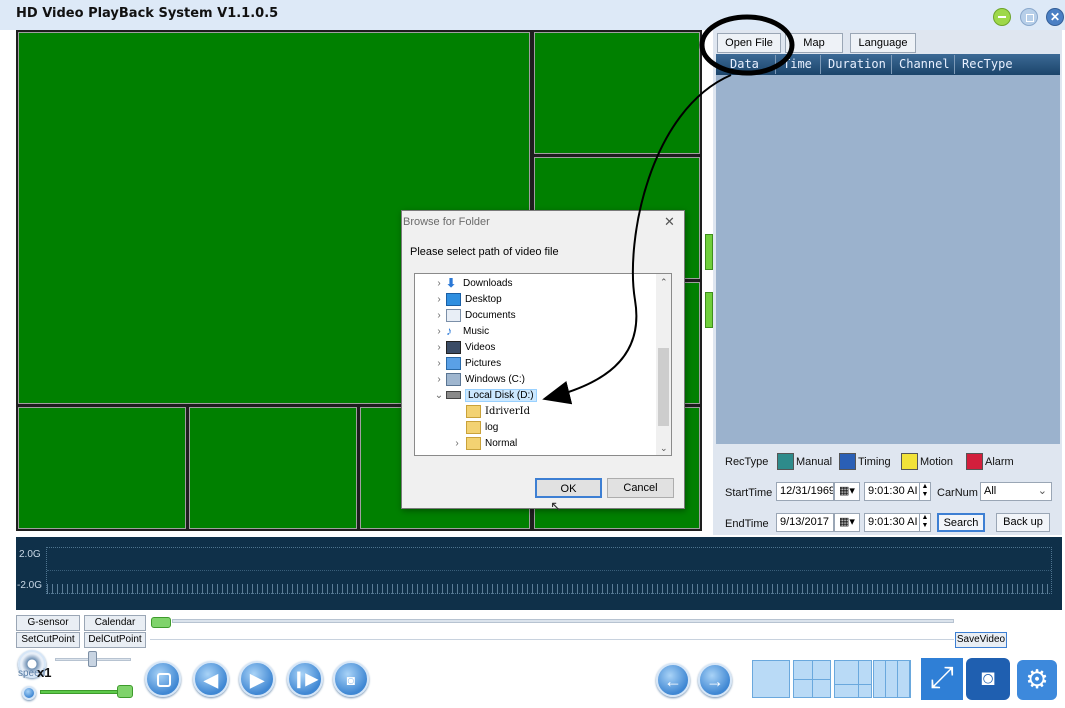 The image size is (1065, 708). What do you see at coordinates (747, 45) in the screenshot?
I see `highlight-ellipse` at bounding box center [747, 45].